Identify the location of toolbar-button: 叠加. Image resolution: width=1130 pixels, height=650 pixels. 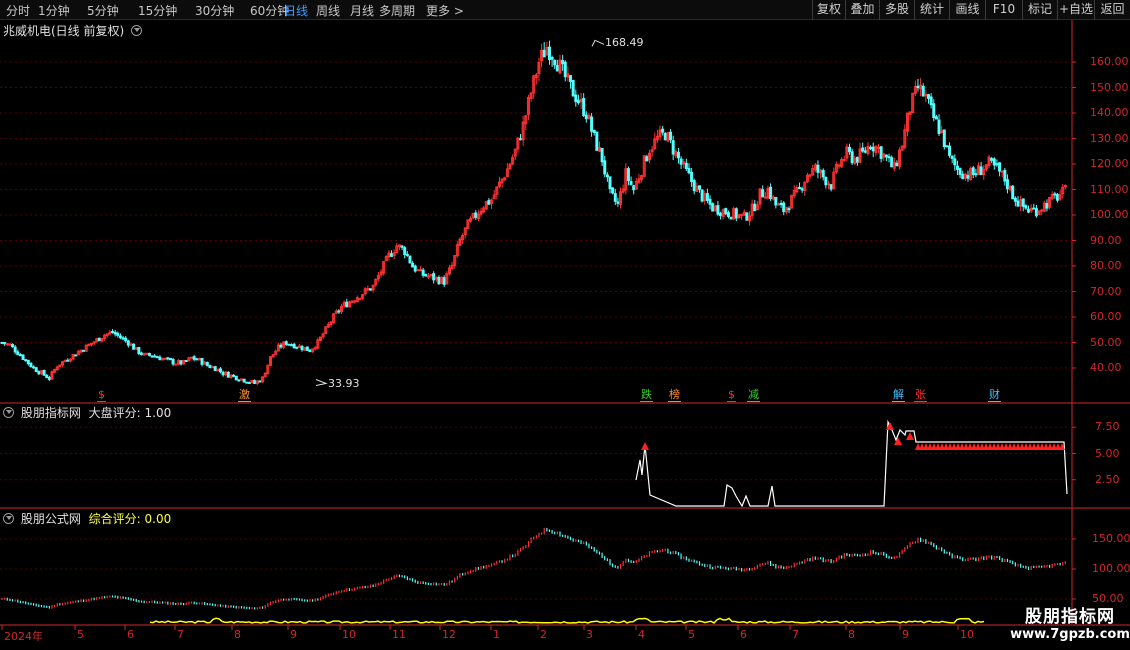
(862, 10).